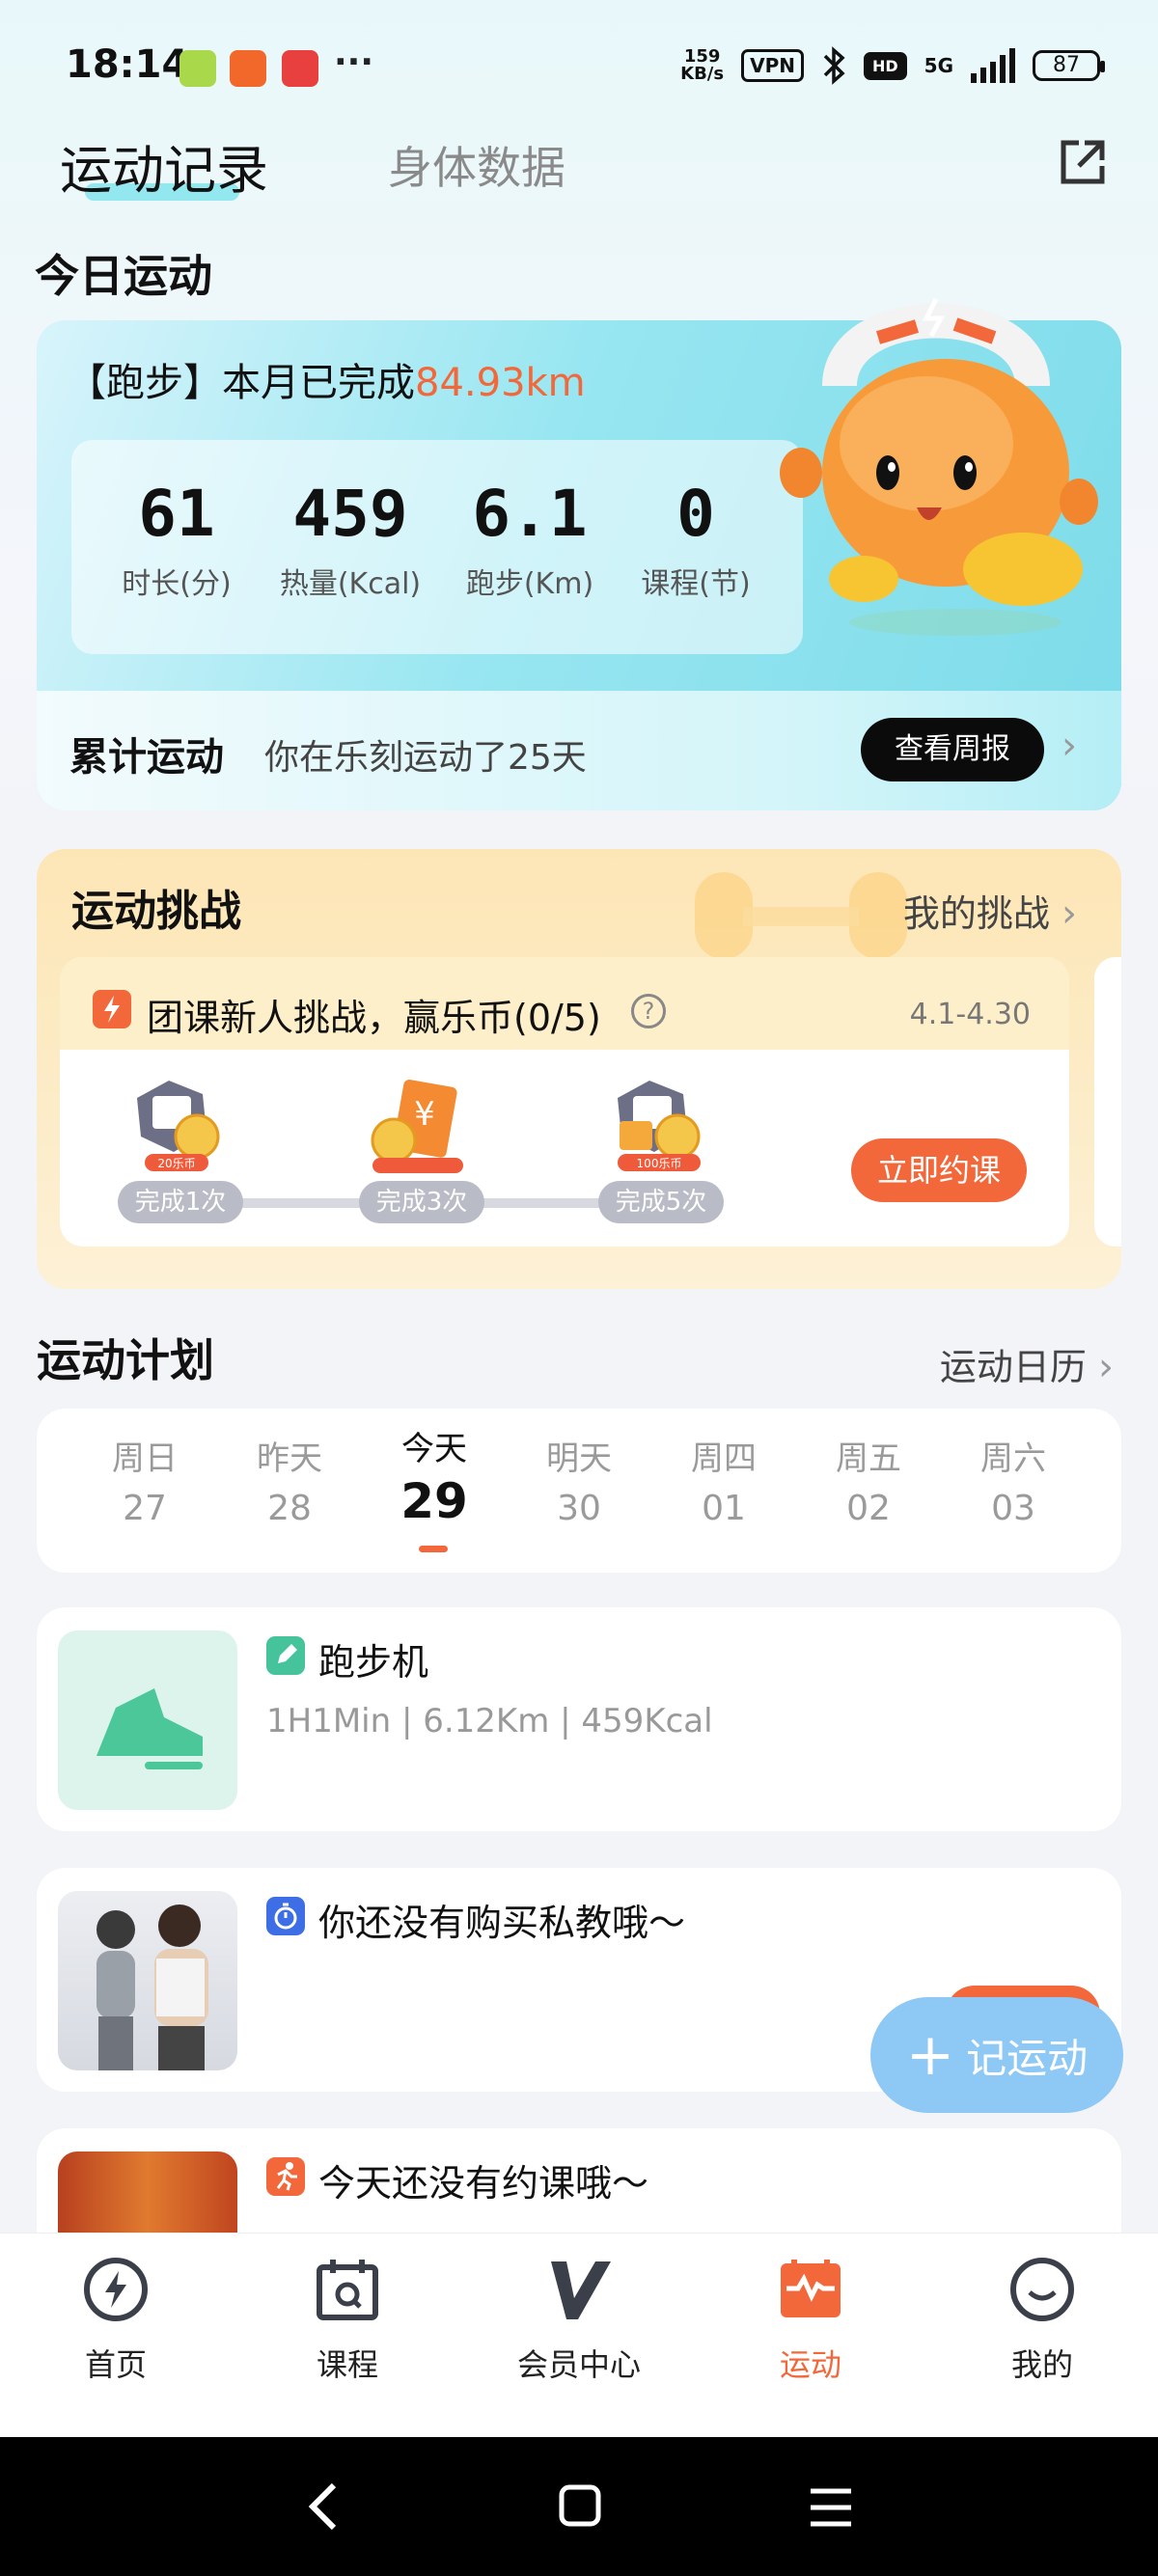 This screenshot has width=1158, height=2576. I want to click on stopwatch-icon, so click(285, 1916).